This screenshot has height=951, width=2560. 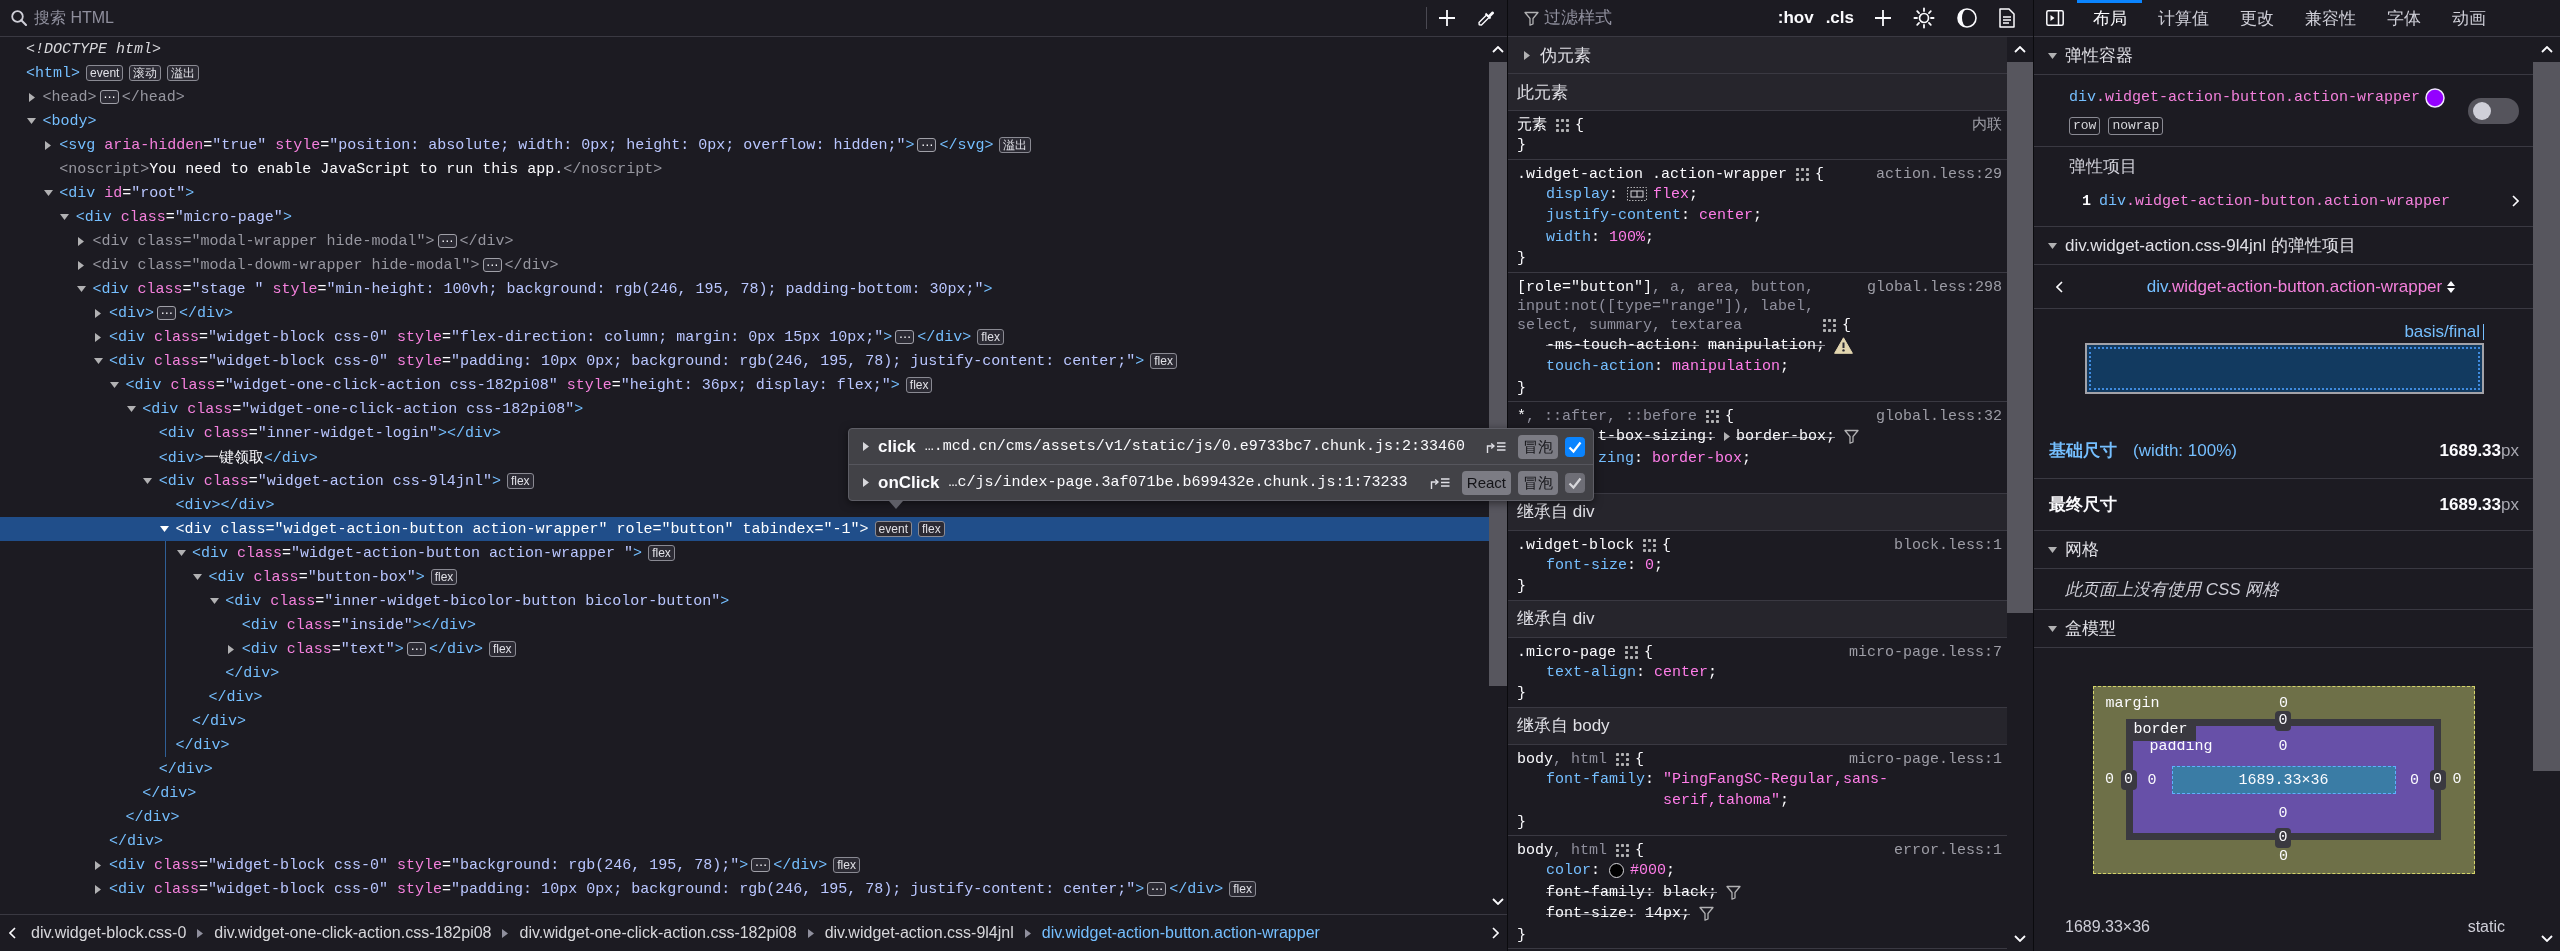 What do you see at coordinates (153, 97) in the screenshot?
I see `markup-text: </head>` at bounding box center [153, 97].